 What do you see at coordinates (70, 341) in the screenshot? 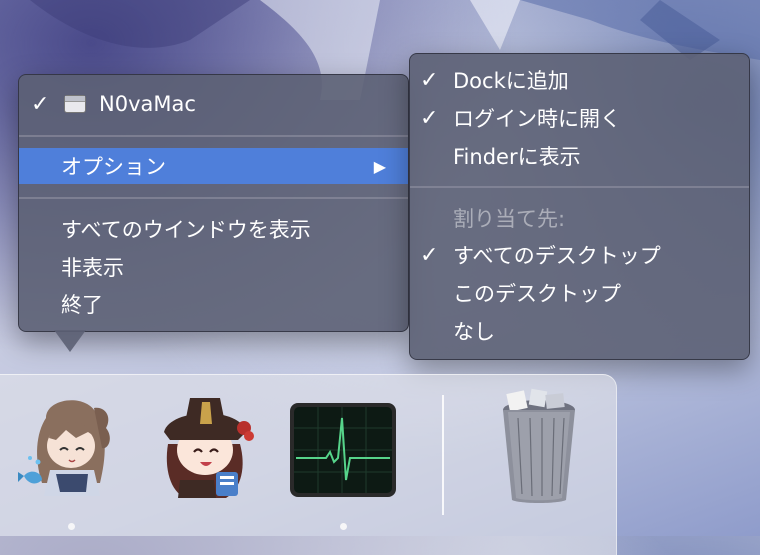
I see `menu-pointer` at bounding box center [70, 341].